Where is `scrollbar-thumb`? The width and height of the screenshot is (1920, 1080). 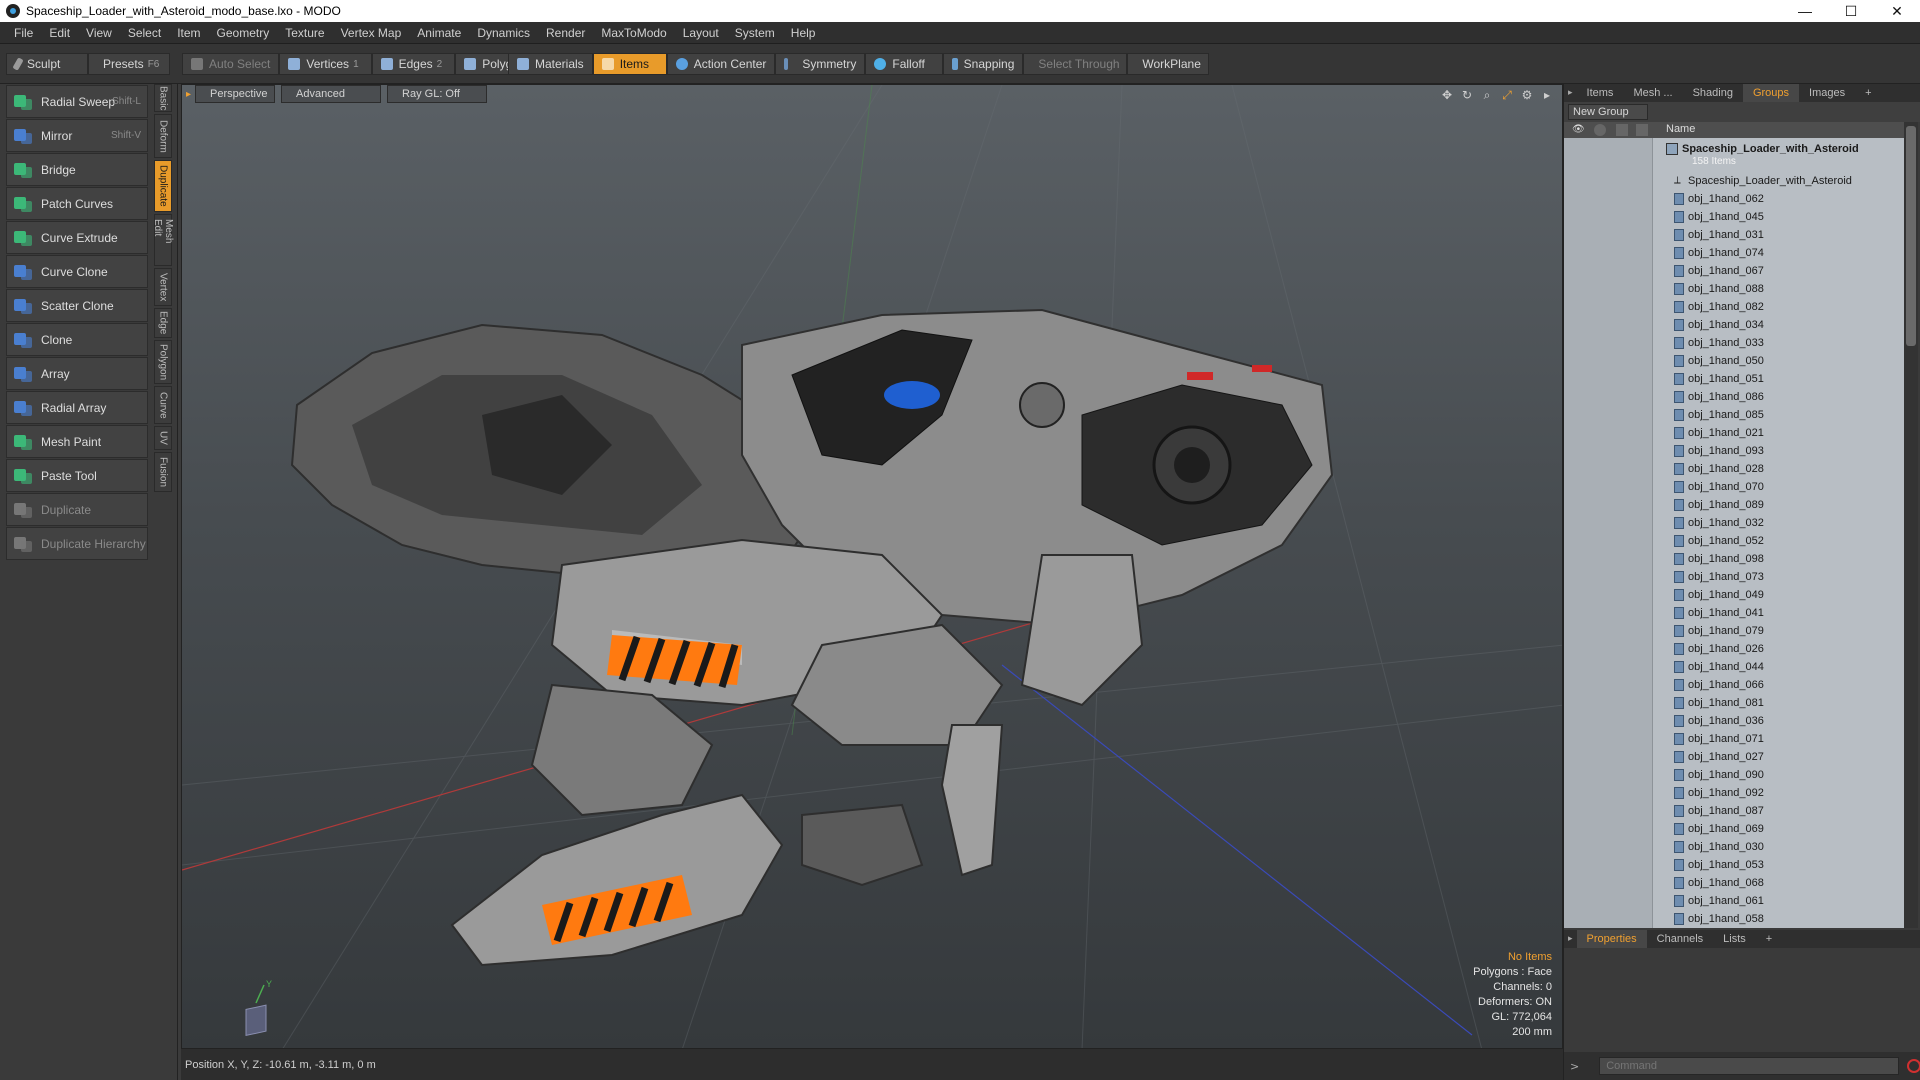 scrollbar-thumb is located at coordinates (1911, 236).